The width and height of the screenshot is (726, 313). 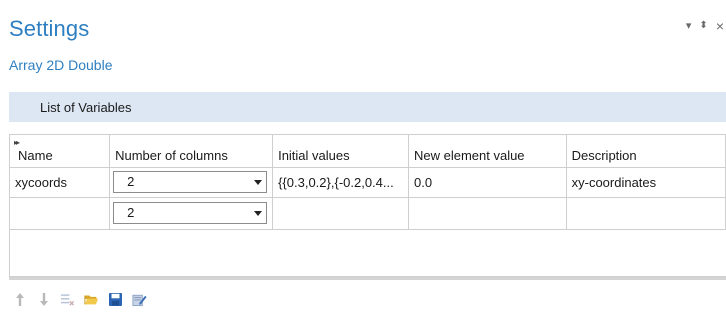 What do you see at coordinates (19, 299) in the screenshot?
I see `move-up-icon` at bounding box center [19, 299].